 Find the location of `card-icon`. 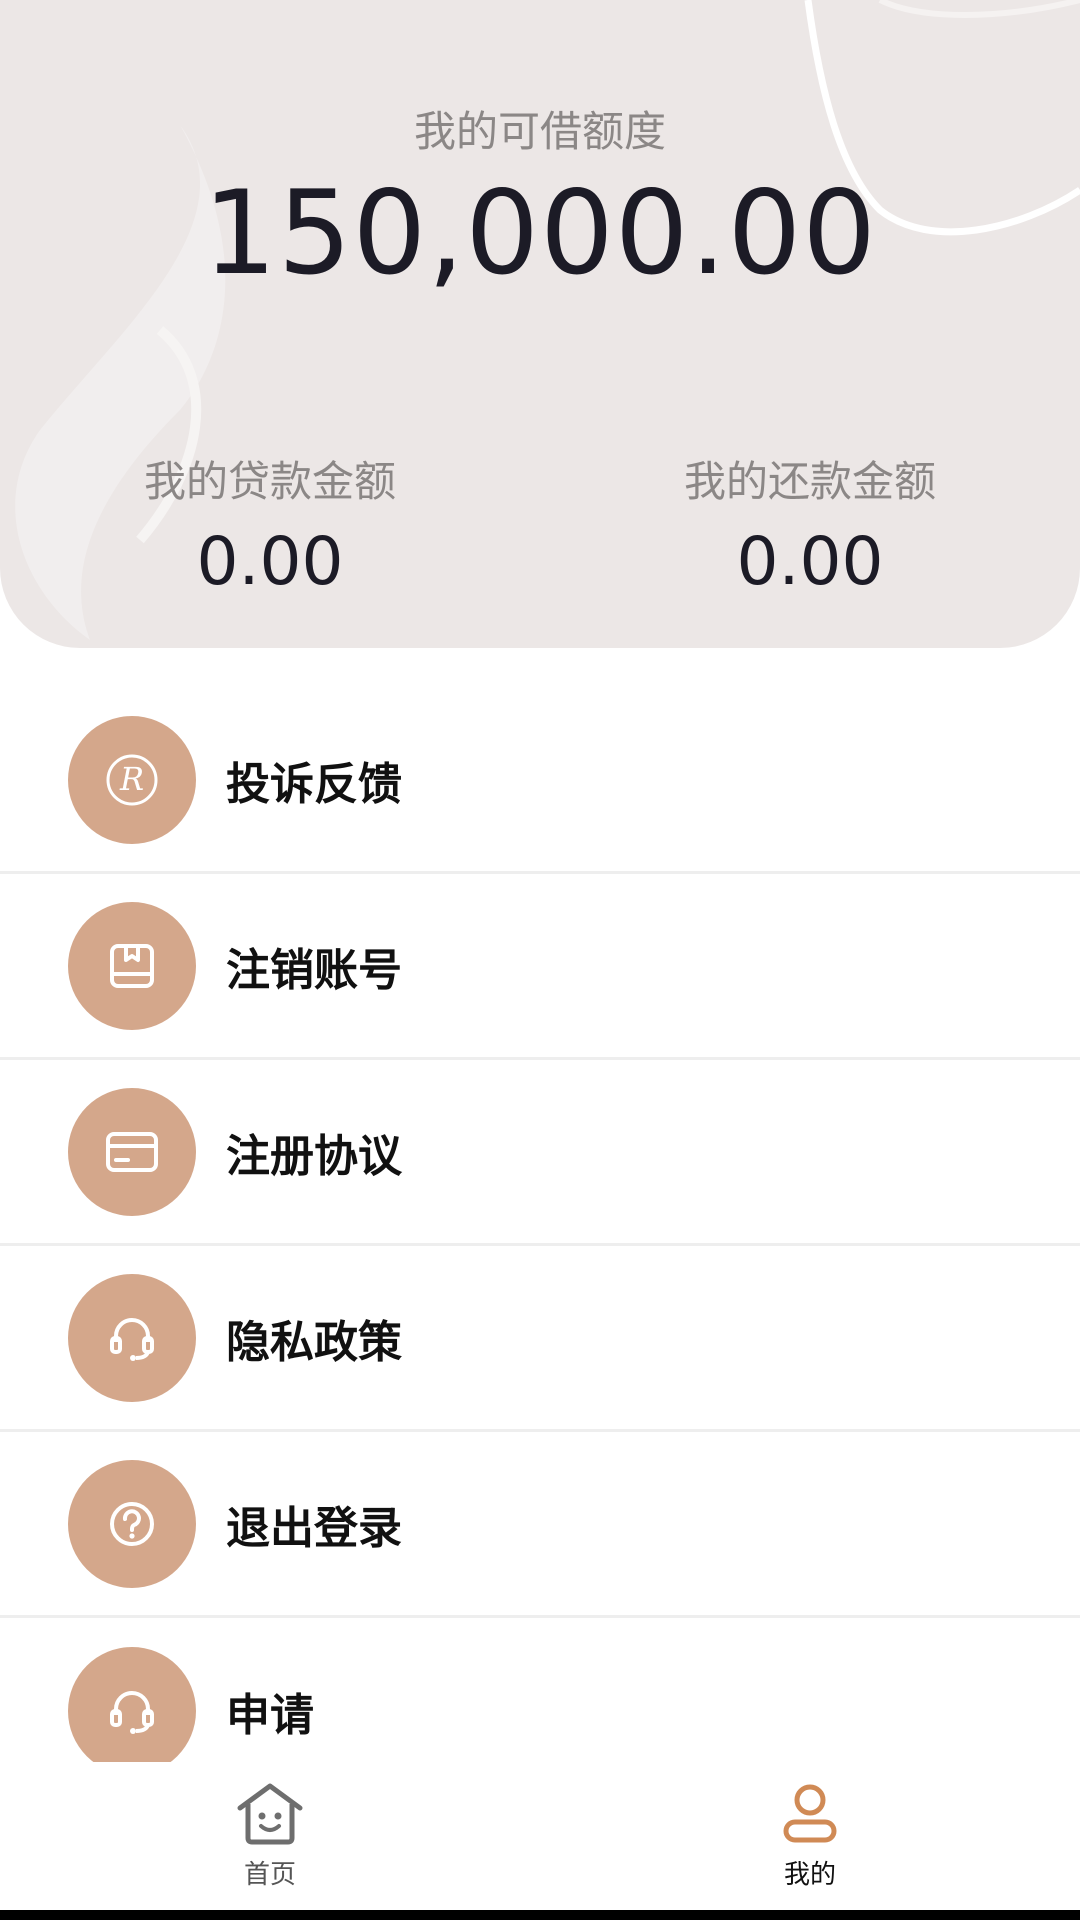

card-icon is located at coordinates (132, 1151).